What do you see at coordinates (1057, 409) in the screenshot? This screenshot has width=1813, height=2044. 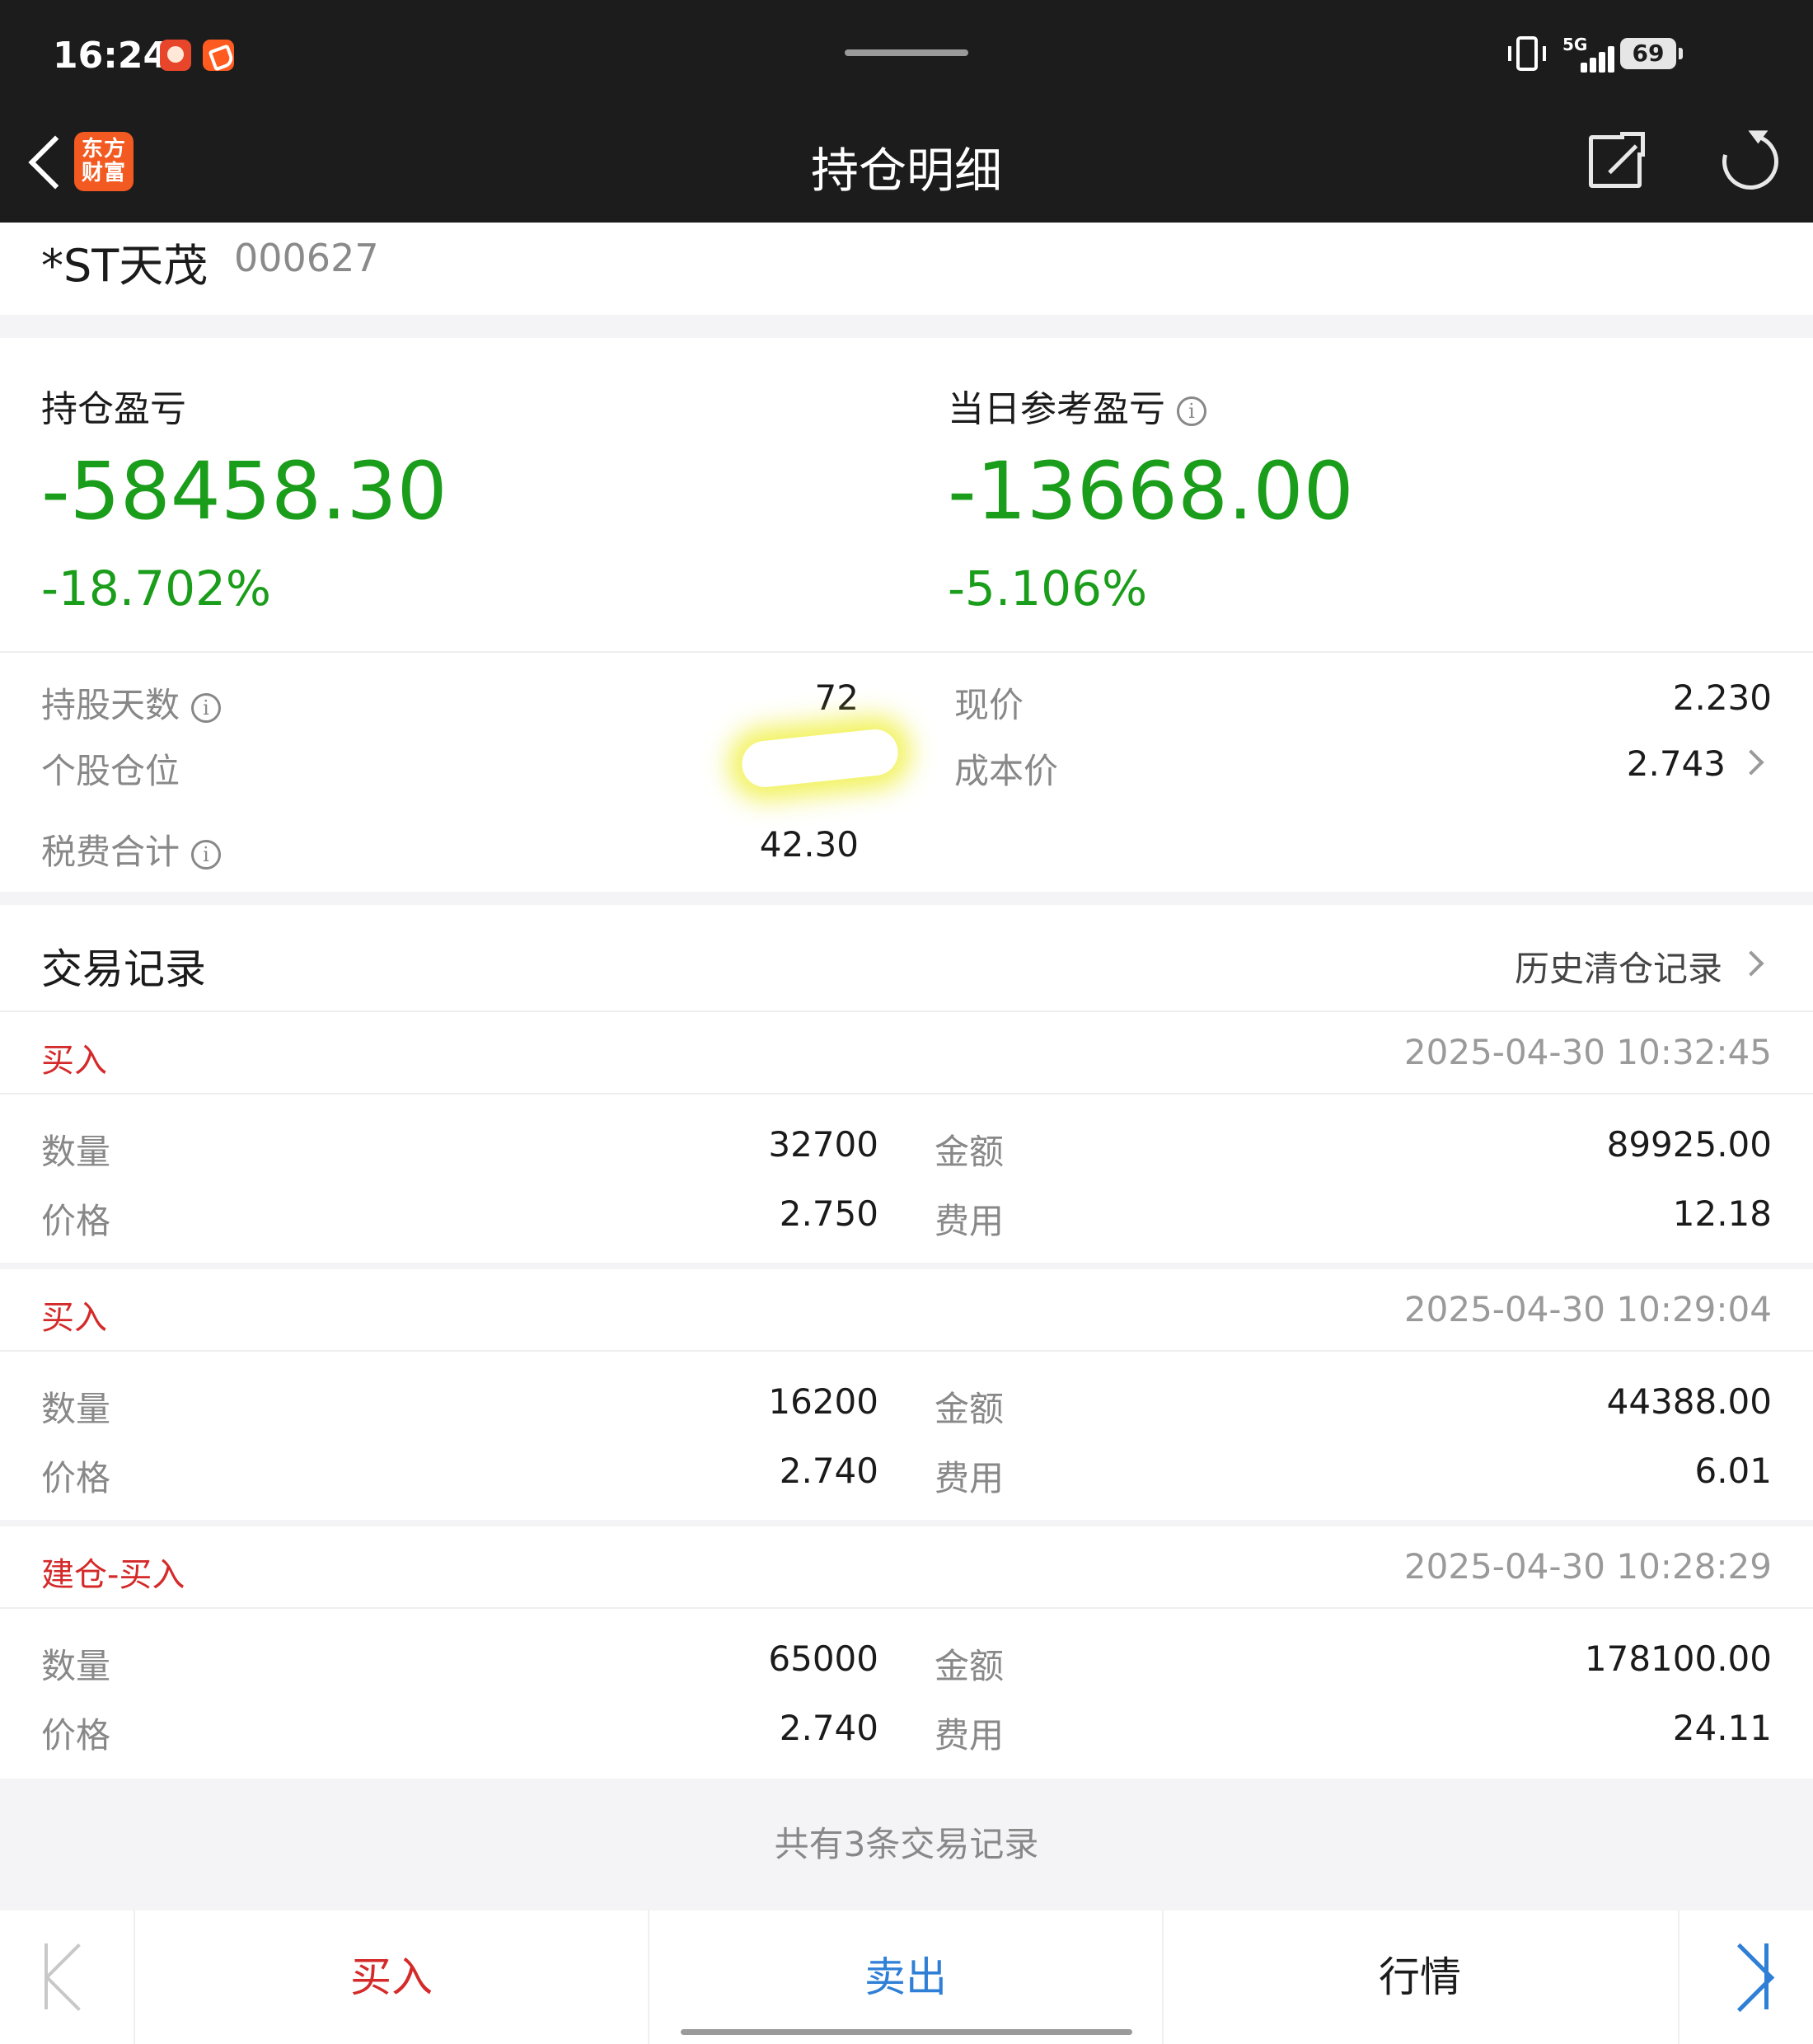 I see `daily-pl-label: 当日参考盈亏` at bounding box center [1057, 409].